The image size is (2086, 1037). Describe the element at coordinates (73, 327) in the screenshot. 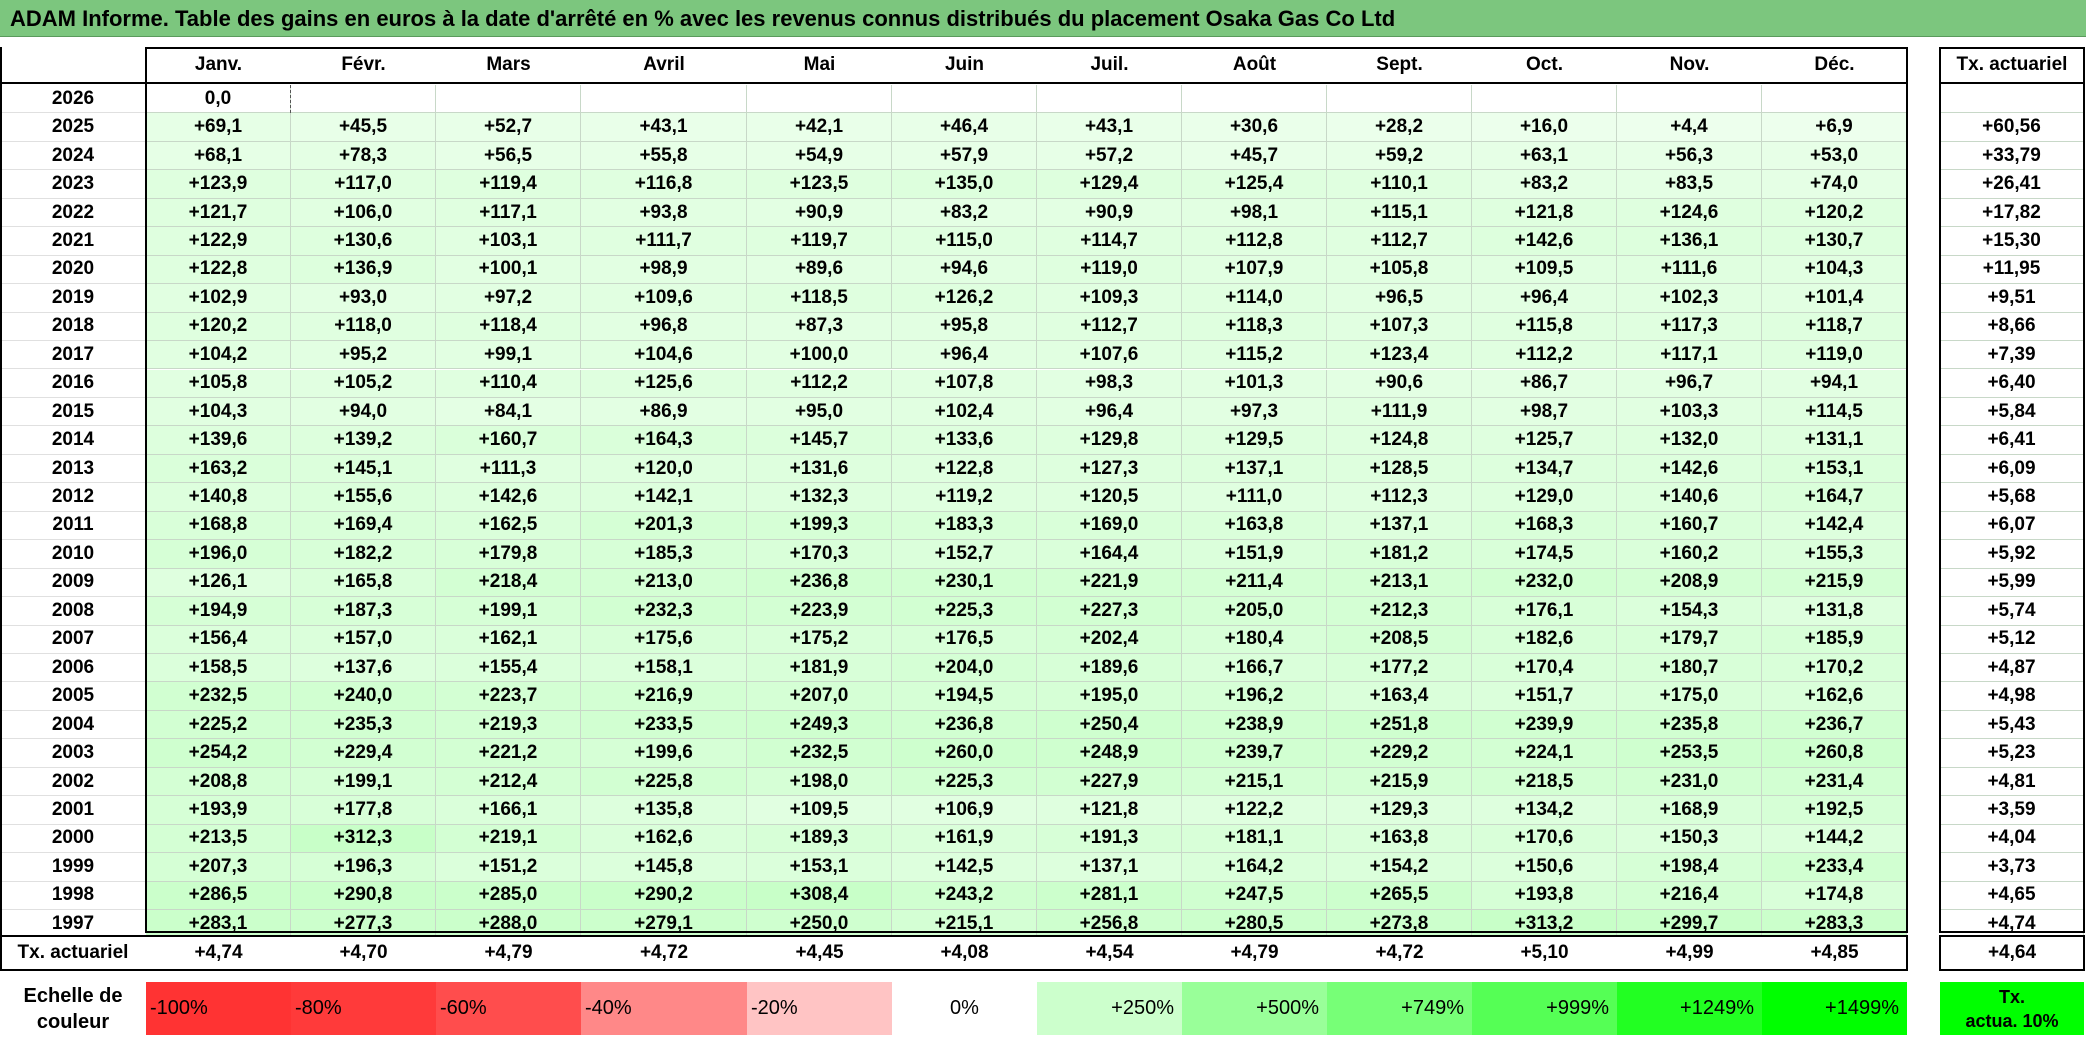

I see `year-label: 2018` at that location.